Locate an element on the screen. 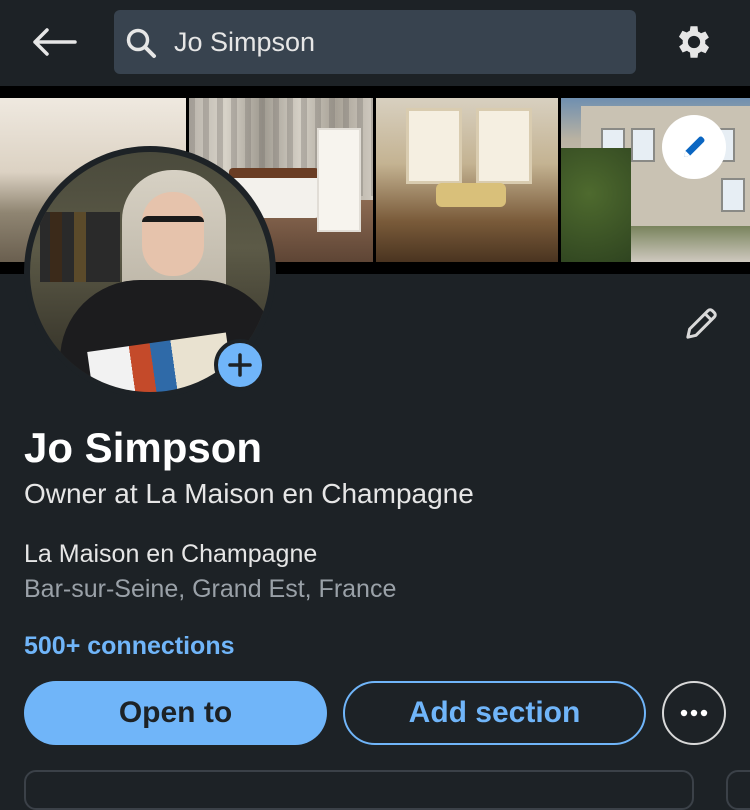  salon-photo is located at coordinates (467, 180).